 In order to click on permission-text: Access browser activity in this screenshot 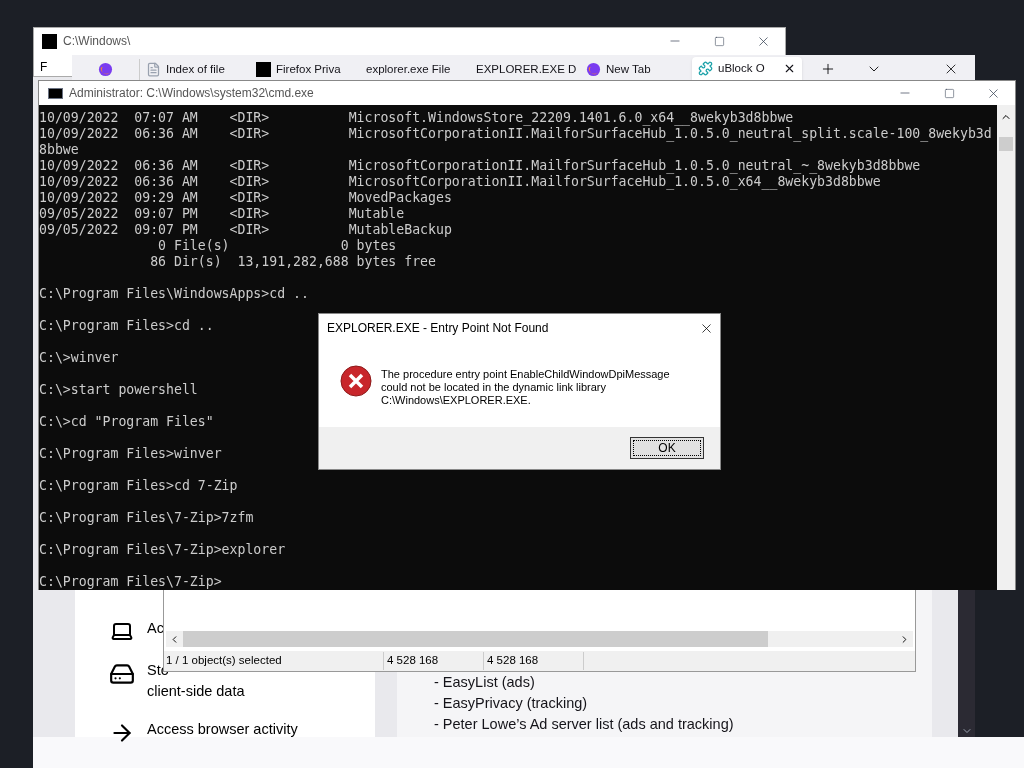, I will do `click(222, 729)`.